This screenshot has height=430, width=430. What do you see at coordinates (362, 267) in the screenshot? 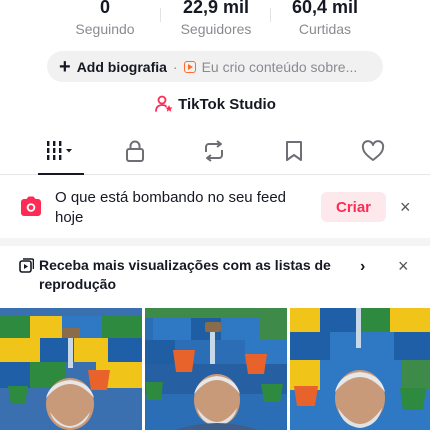
I see `chevron-right-icon: ›` at bounding box center [362, 267].